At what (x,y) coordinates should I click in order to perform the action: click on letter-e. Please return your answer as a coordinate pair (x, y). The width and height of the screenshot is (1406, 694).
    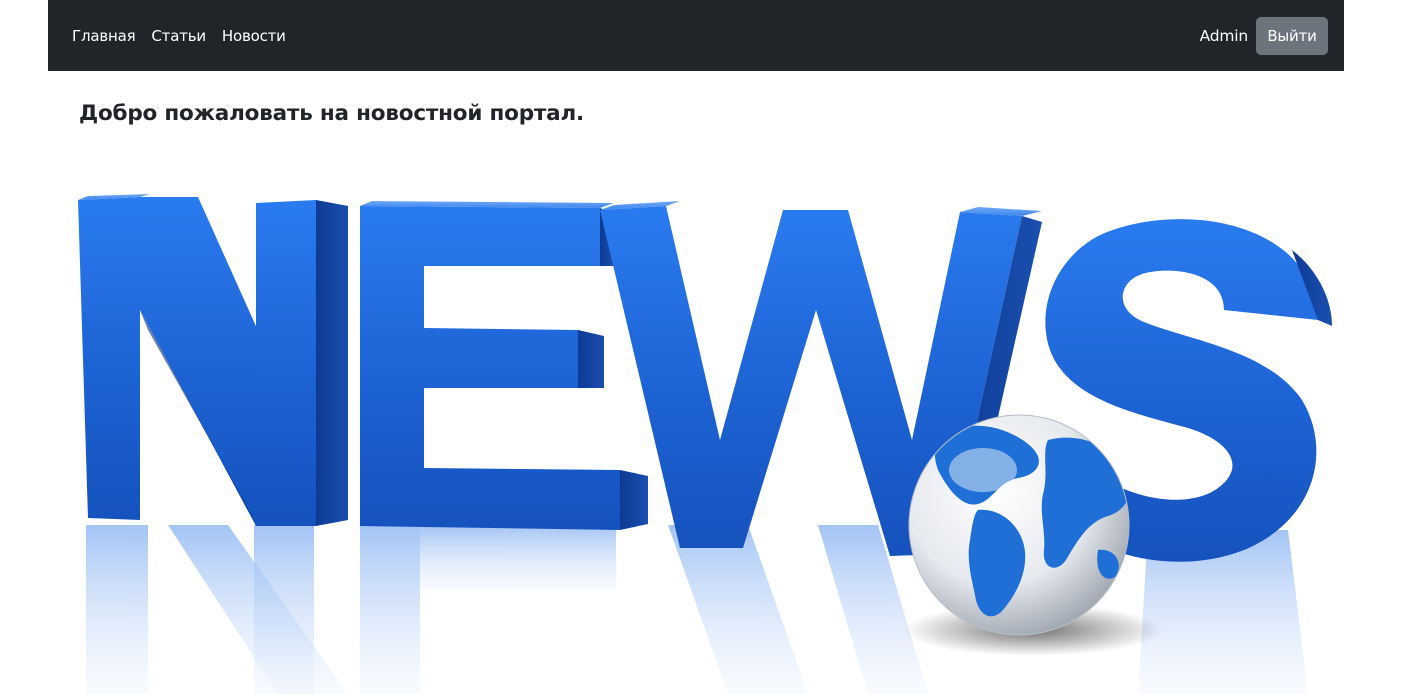
    Looking at the image, I should click on (504, 365).